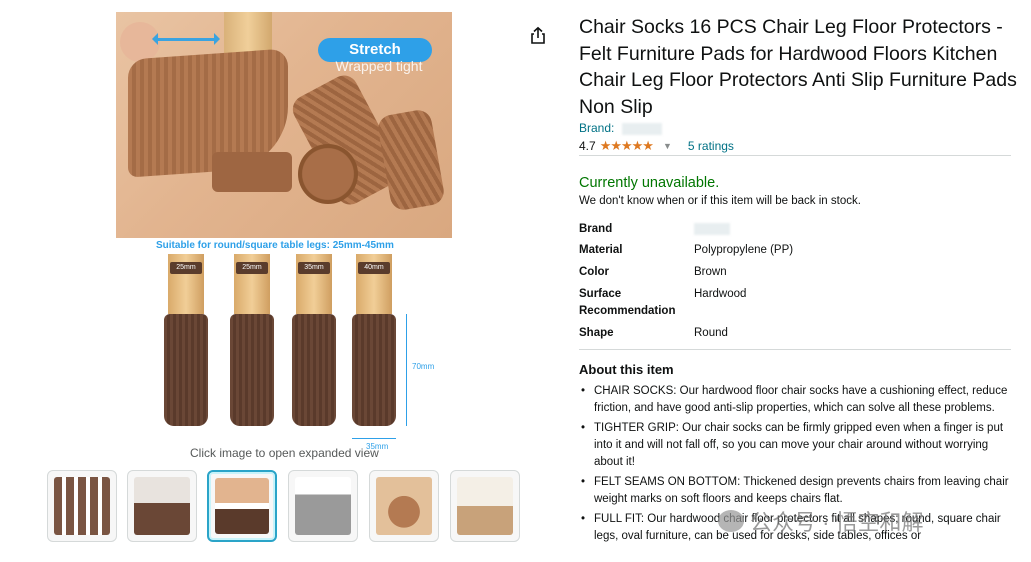 This screenshot has height=562, width=1031. I want to click on spec-value: Polypropylene (PP), so click(744, 250).